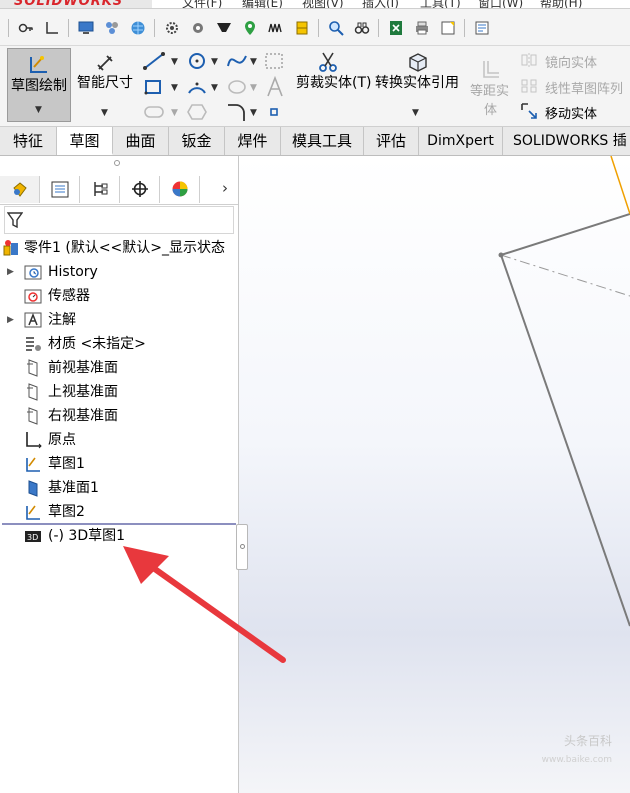 The height and width of the screenshot is (793, 630). I want to click on ellipse-icon, so click(237, 87).